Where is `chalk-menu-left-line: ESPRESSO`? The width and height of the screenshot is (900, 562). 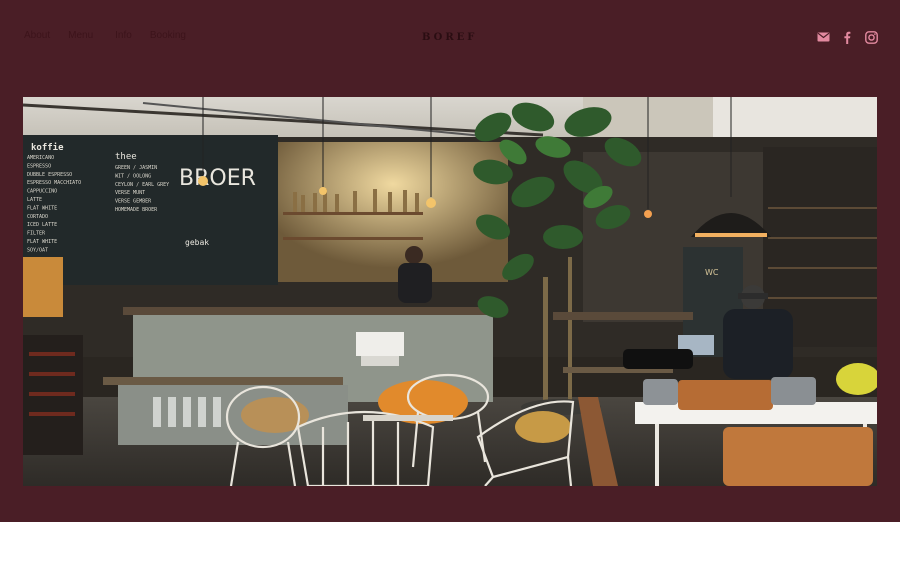 chalk-menu-left-line: ESPRESSO is located at coordinates (39, 166).